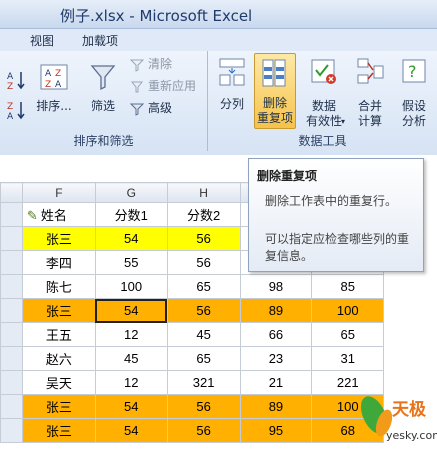  Describe the element at coordinates (58, 286) in the screenshot. I see `cell-name: 陈七` at that location.